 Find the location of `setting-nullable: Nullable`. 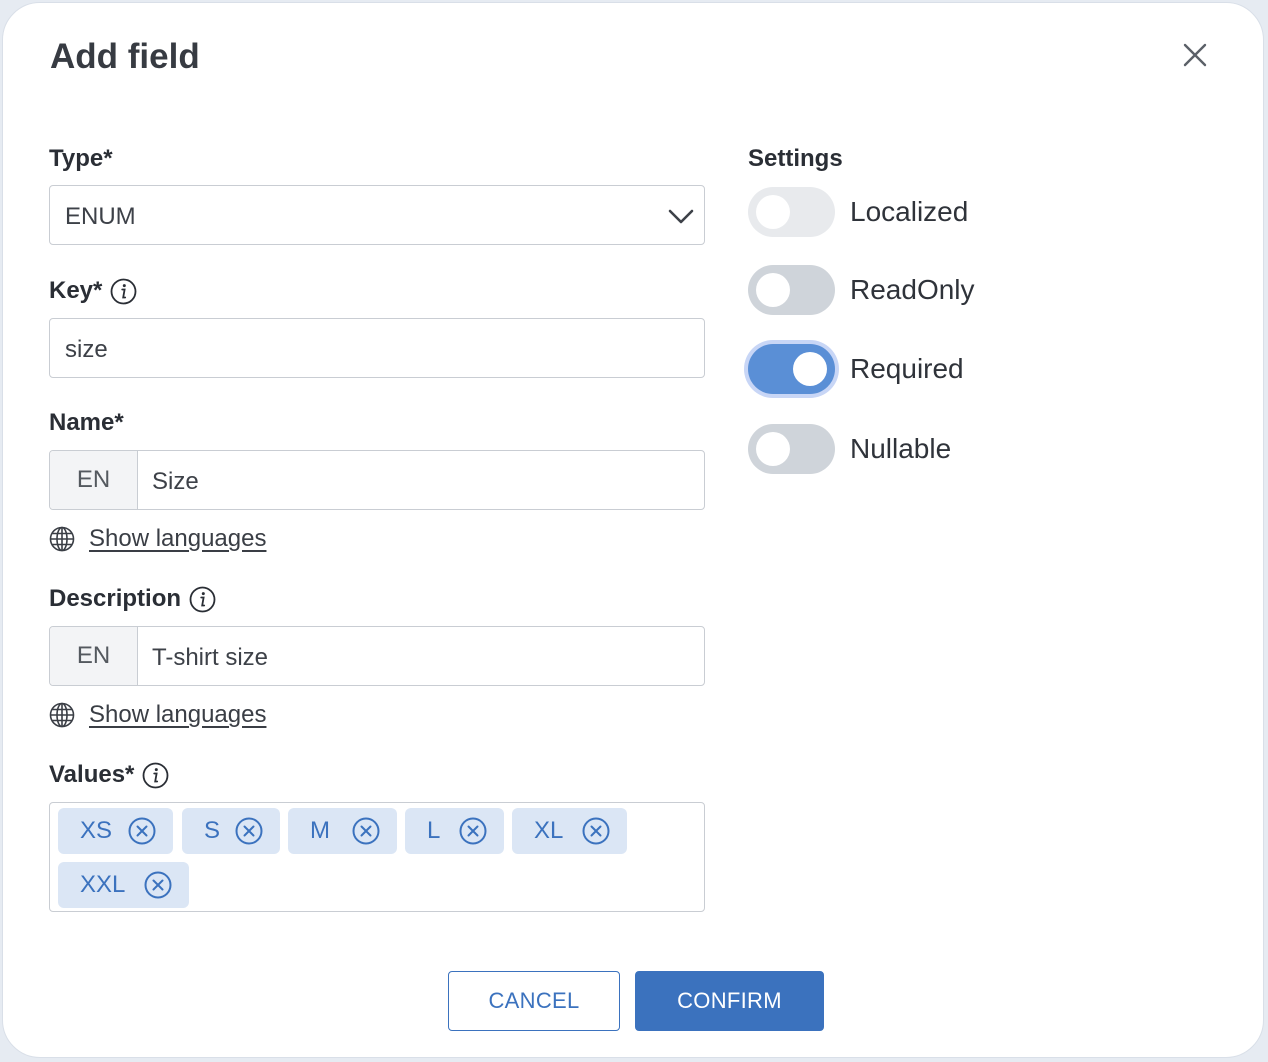

setting-nullable: Nullable is located at coordinates (849, 449).